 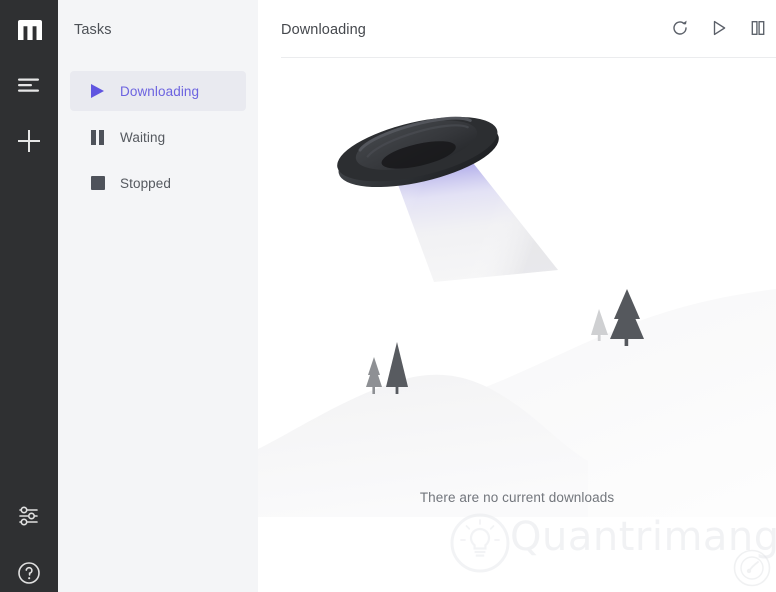 What do you see at coordinates (143, 137) in the screenshot?
I see `sidebar-item-label: Waiting` at bounding box center [143, 137].